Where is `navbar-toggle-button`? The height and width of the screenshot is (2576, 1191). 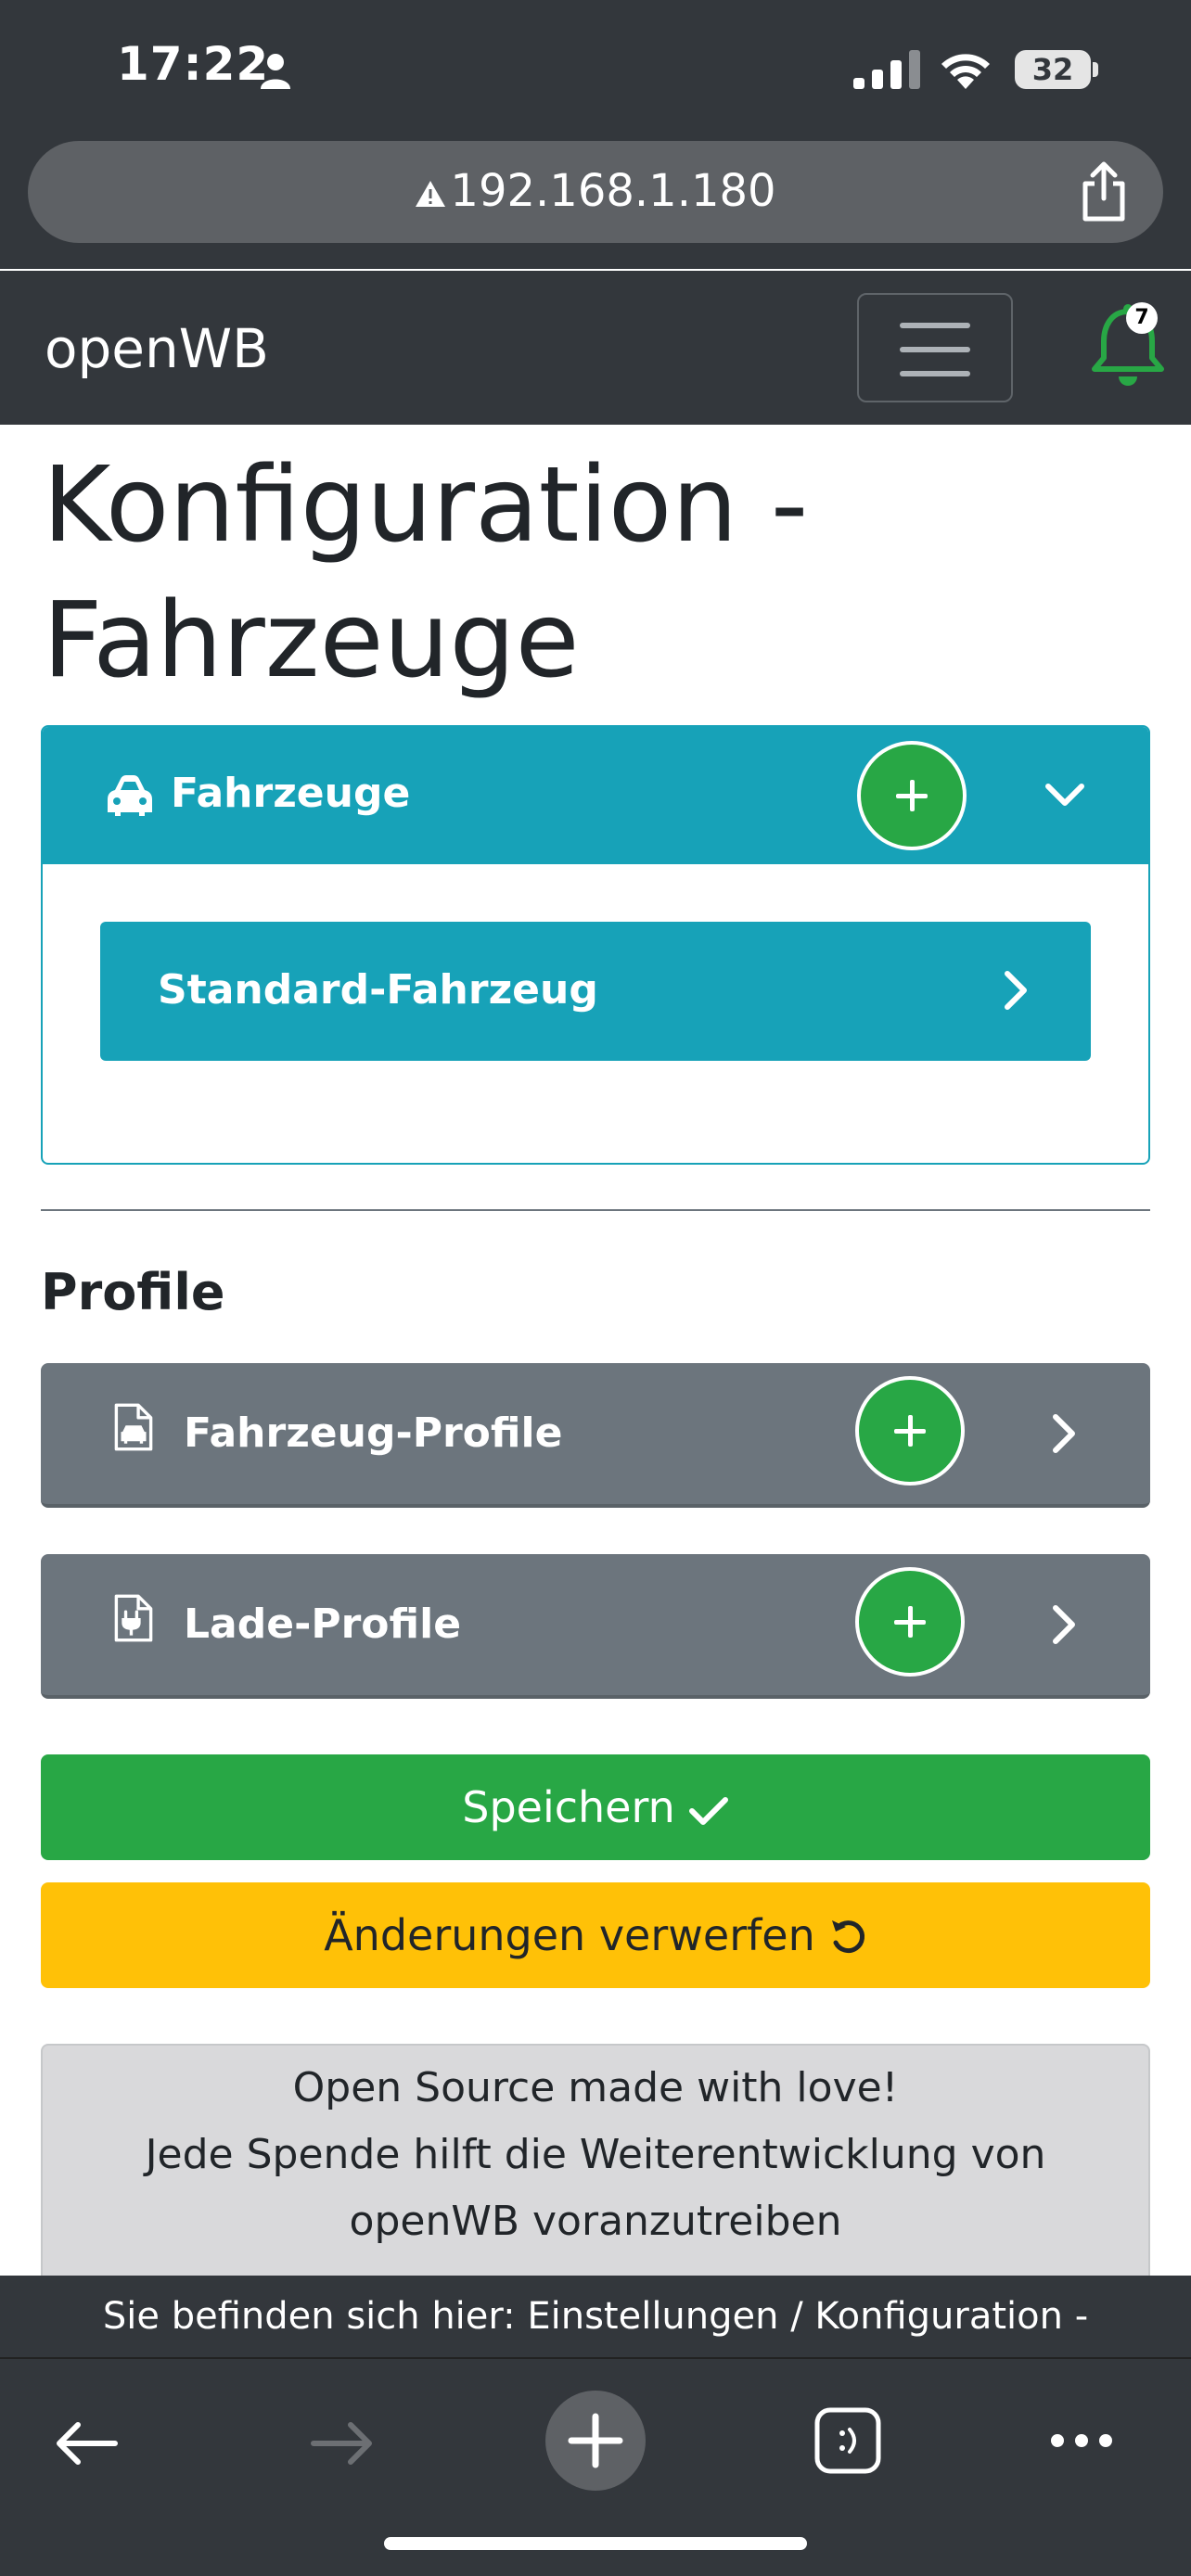
navbar-toggle-button is located at coordinates (935, 348).